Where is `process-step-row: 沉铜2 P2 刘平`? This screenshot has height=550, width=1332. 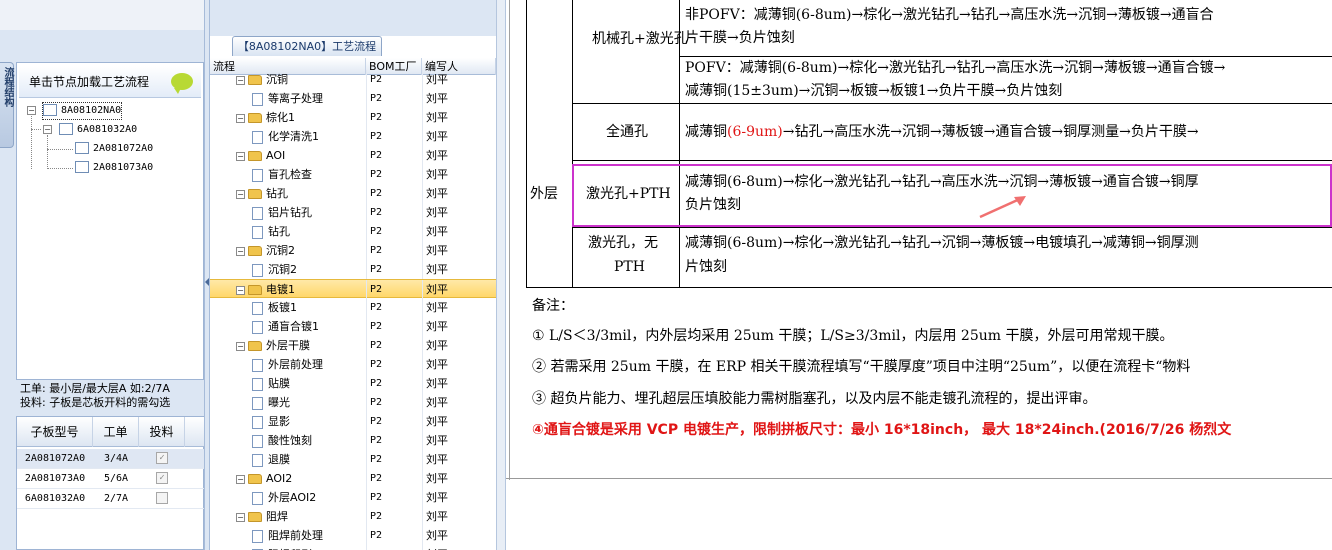
process-step-row: 沉铜2 P2 刘平 is located at coordinates (353, 269).